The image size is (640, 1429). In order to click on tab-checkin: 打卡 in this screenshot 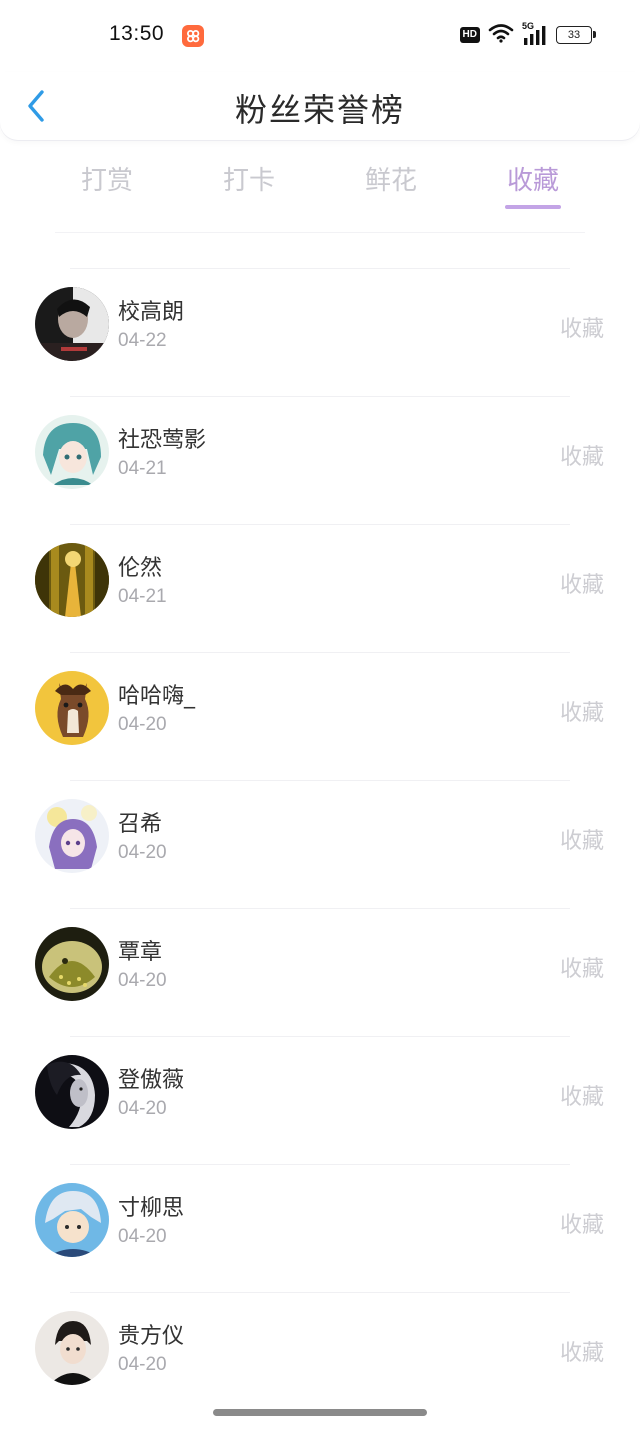, I will do `click(249, 178)`.